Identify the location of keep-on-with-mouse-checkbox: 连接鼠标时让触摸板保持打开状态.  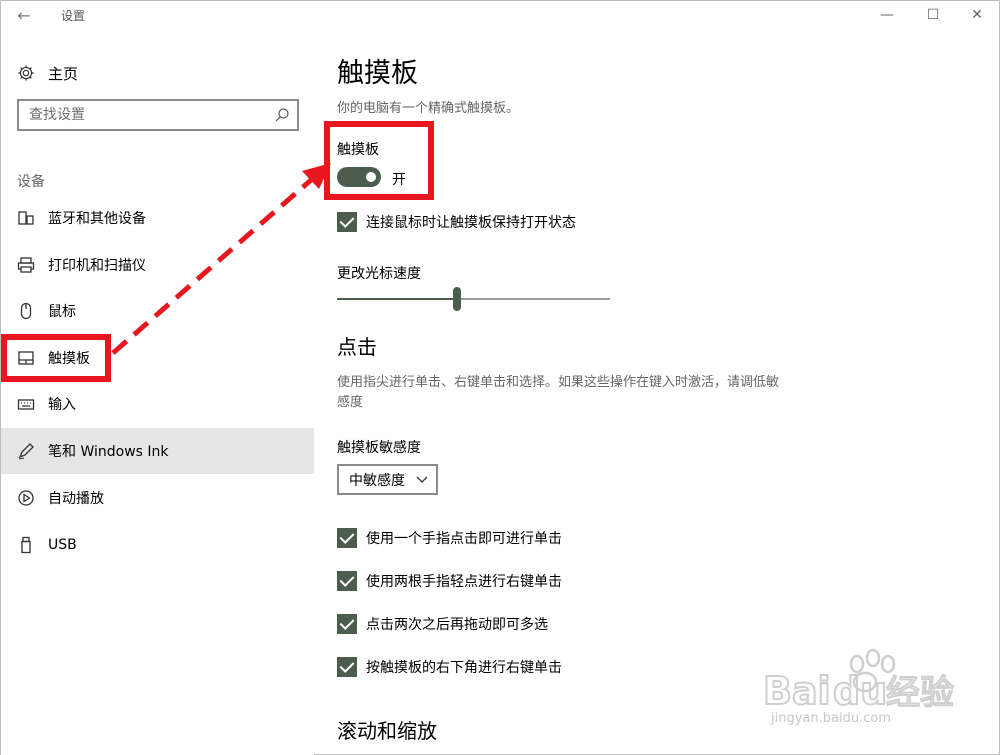
(456, 222).